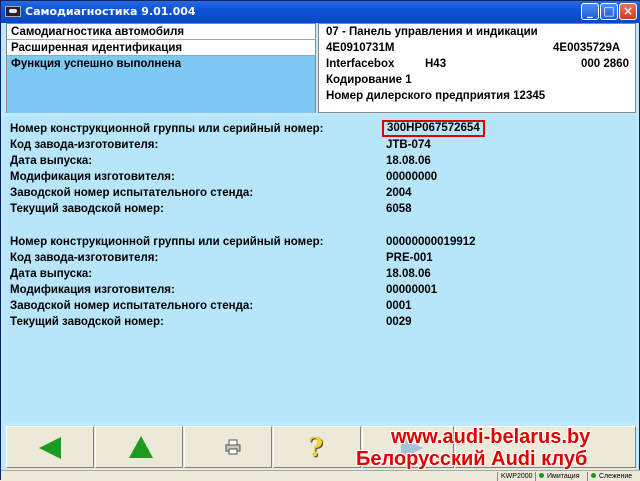  I want to click on g1-test-stand-label: Заводской номер испытательного стенда:, so click(132, 193).